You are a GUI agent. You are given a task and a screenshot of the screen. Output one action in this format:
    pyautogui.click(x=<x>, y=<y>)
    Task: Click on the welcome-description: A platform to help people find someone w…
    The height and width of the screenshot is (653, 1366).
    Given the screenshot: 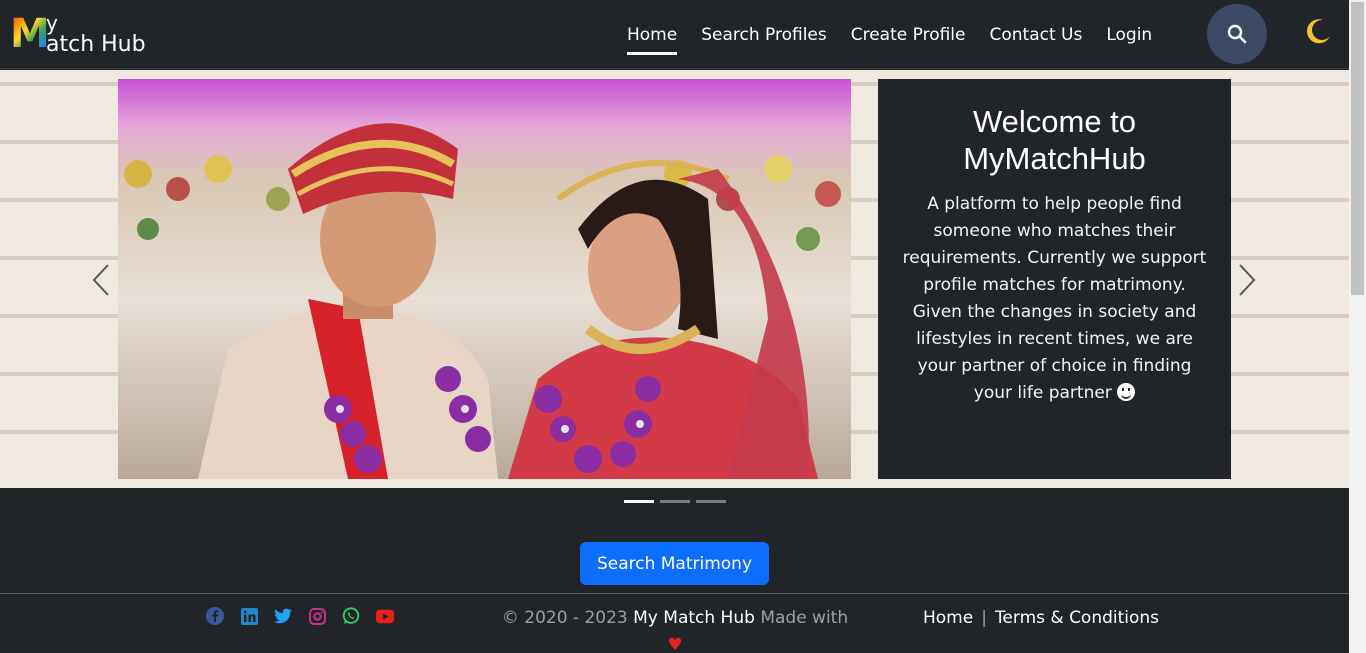 What is the action you would take?
    pyautogui.click(x=1054, y=299)
    